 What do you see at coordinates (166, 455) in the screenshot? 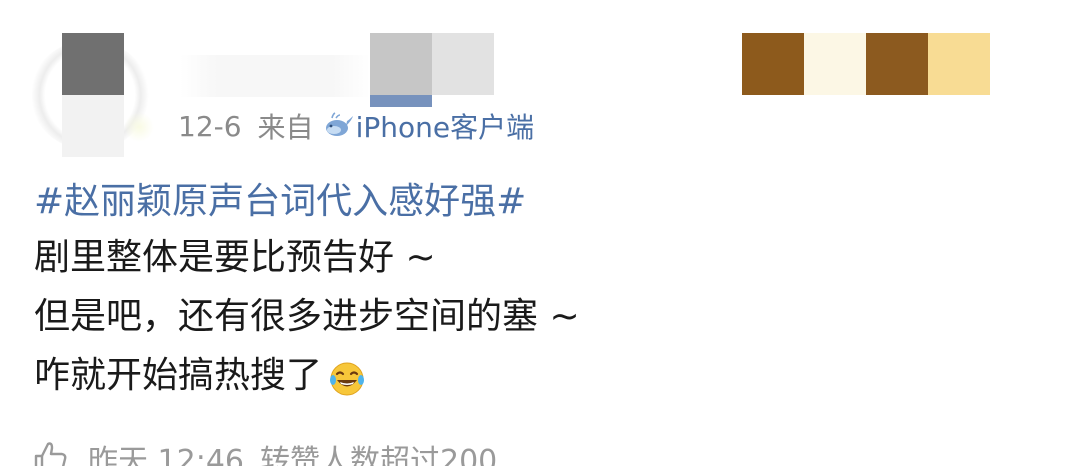
I see `footer-time: 昨天 12:46` at bounding box center [166, 455].